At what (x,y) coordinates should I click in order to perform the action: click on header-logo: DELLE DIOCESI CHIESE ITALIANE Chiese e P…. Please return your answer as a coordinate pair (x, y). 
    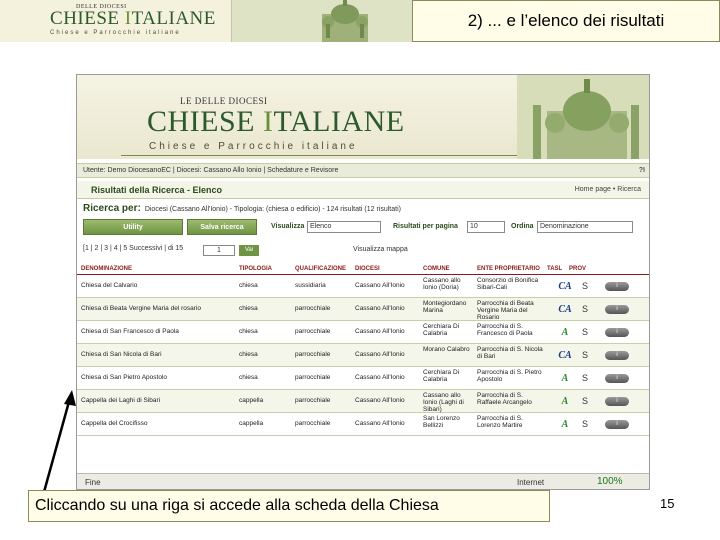
    Looking at the image, I should click on (116, 21).